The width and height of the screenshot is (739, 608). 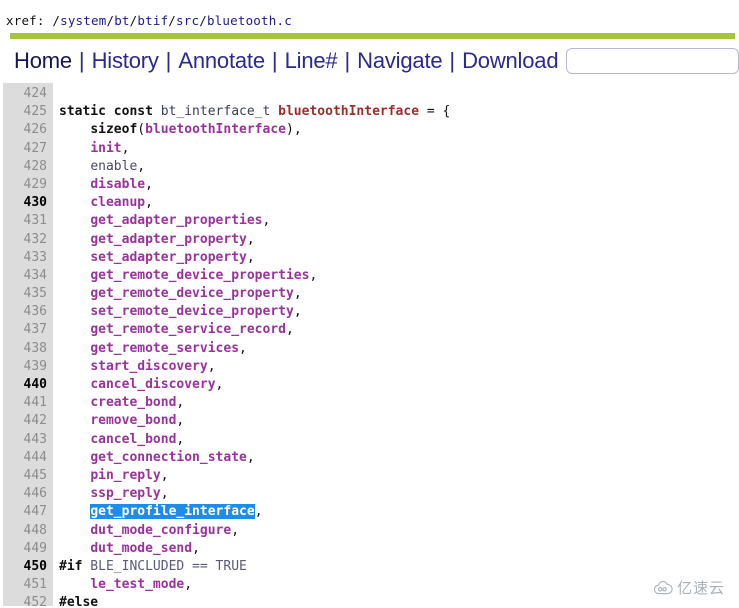 What do you see at coordinates (164, 566) in the screenshot?
I see `code-token: BLE_INCLUDED == TRUE` at bounding box center [164, 566].